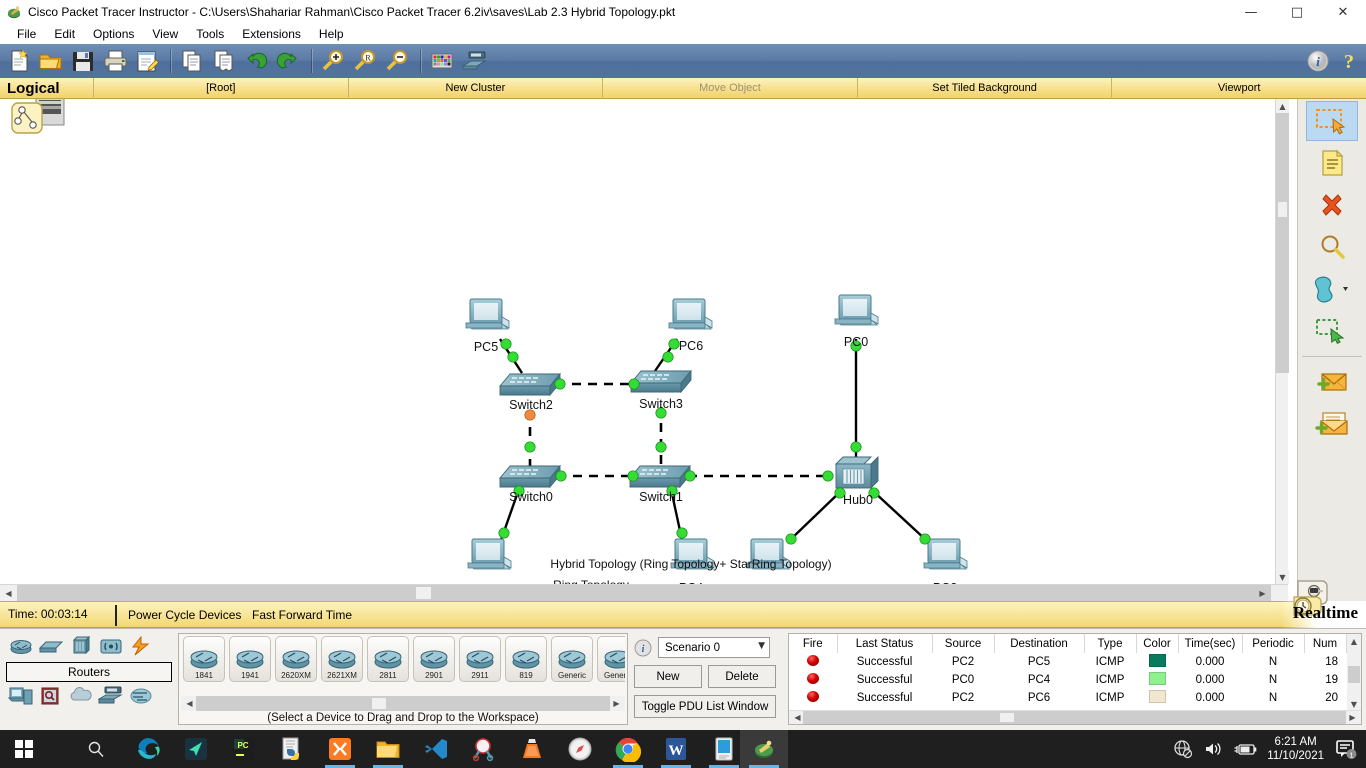  What do you see at coordinates (661, 381) in the screenshot?
I see `device-switch3` at bounding box center [661, 381].